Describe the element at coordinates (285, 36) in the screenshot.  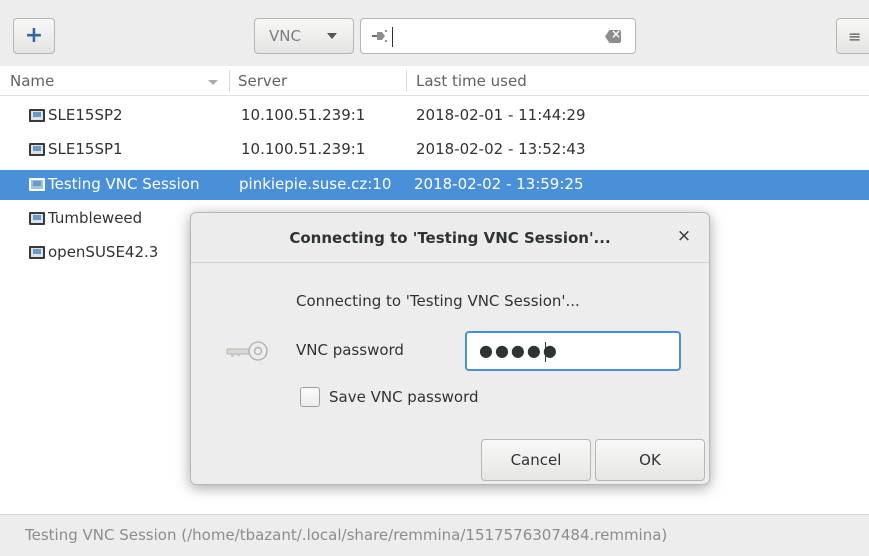
I see `protocol-value: VNC` at that location.